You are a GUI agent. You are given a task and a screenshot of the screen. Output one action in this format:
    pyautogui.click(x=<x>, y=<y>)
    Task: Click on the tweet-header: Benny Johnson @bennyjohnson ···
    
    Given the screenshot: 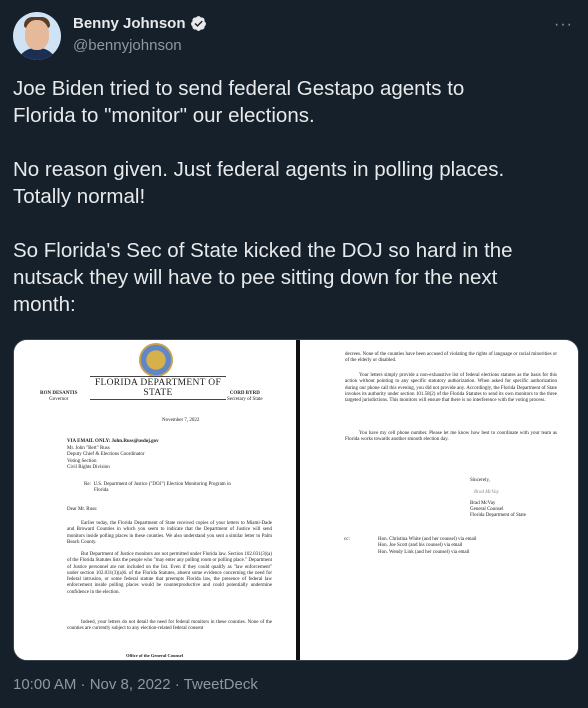 What is the action you would take?
    pyautogui.click(x=294, y=36)
    